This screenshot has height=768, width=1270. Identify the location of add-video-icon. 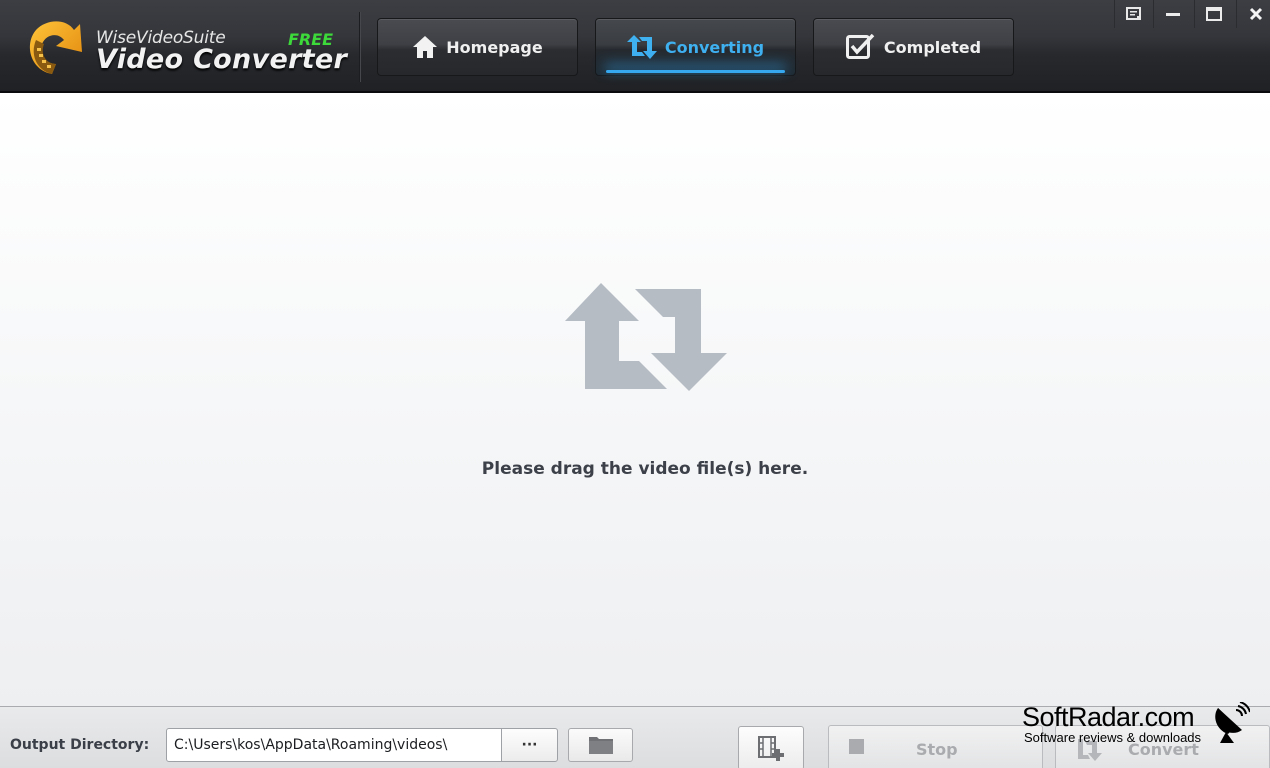
(771, 748).